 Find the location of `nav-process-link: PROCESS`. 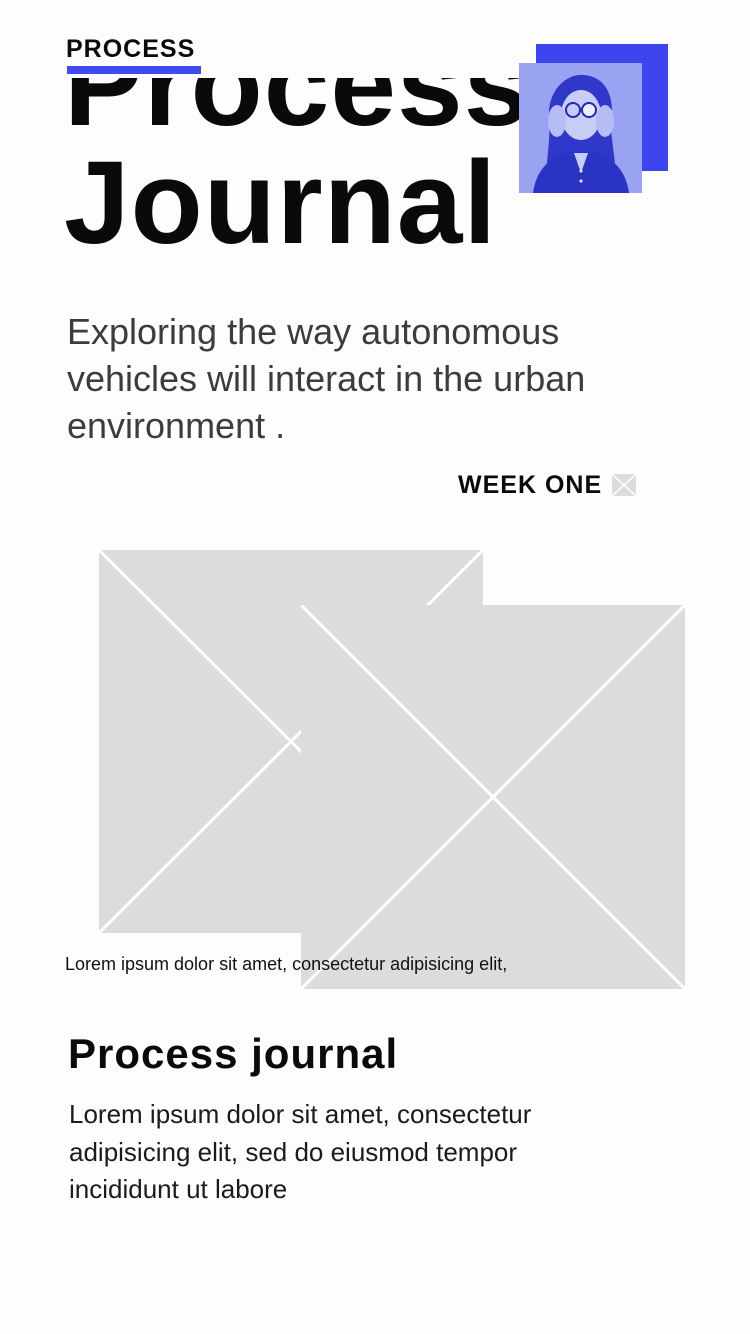

nav-process-link: PROCESS is located at coordinates (130, 49).